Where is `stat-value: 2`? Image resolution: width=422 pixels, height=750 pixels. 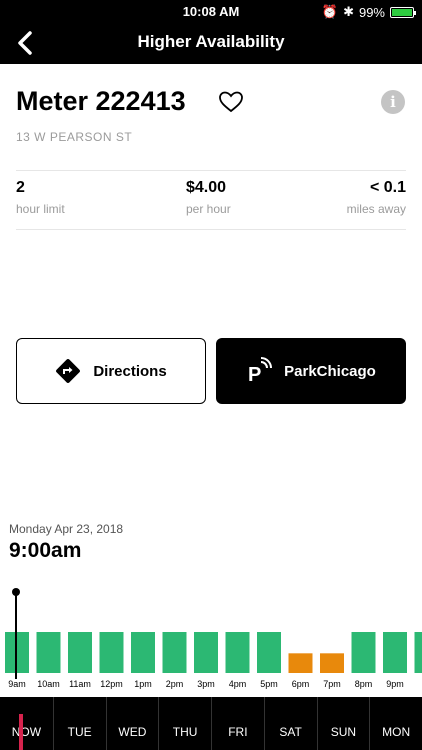
stat-value: 2 is located at coordinates (20, 187).